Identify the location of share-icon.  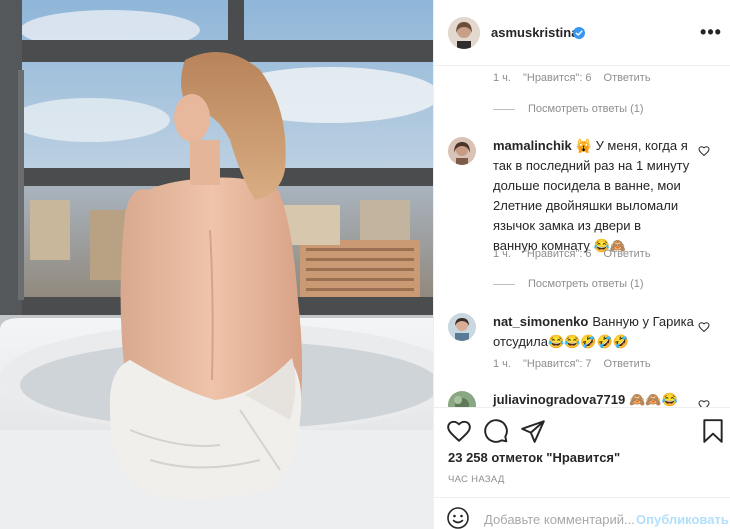
(533, 431).